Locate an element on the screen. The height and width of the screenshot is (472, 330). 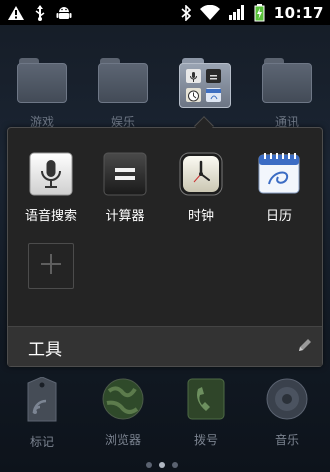
dock-music: 音乐 is located at coordinates (287, 412).